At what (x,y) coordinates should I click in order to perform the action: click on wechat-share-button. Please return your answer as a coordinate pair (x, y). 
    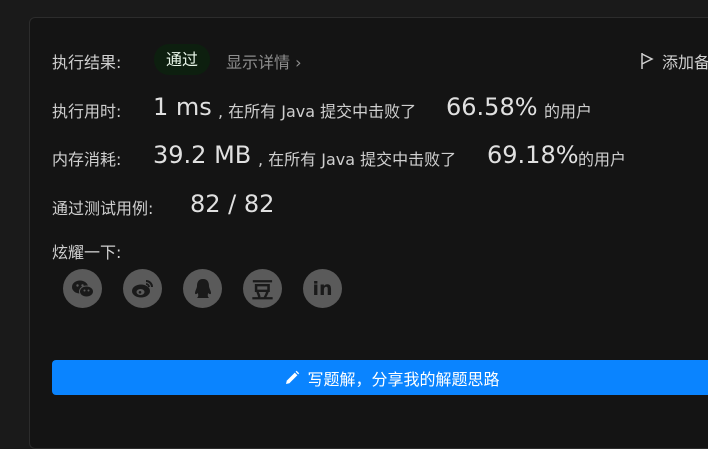
    Looking at the image, I should click on (82, 288).